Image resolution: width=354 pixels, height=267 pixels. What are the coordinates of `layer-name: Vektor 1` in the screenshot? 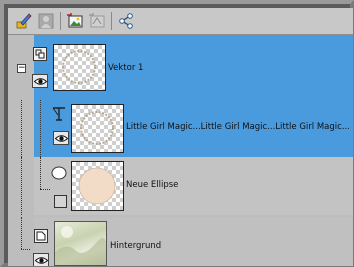 It's located at (126, 68).